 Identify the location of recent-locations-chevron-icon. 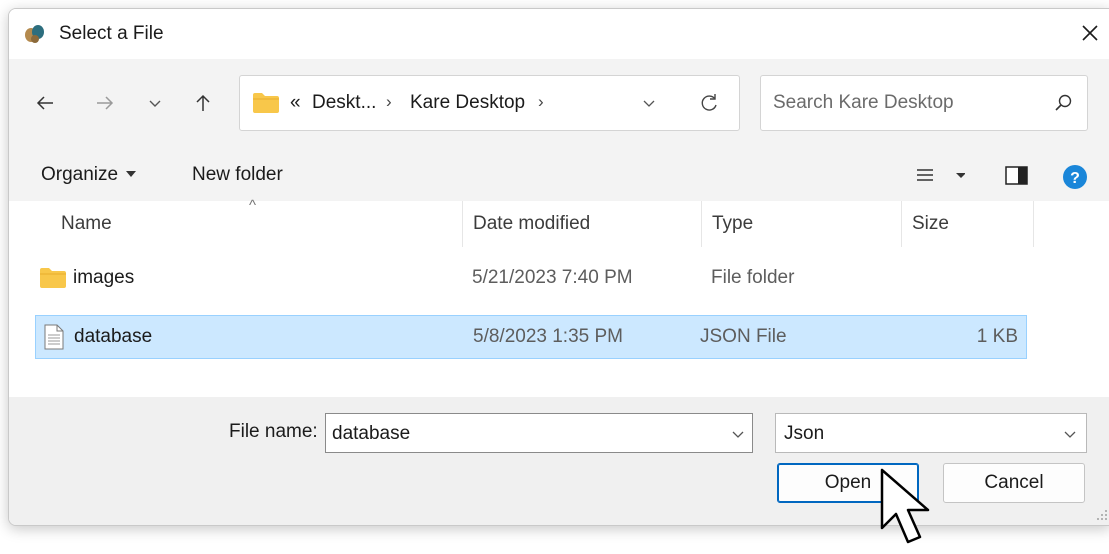
(155, 103).